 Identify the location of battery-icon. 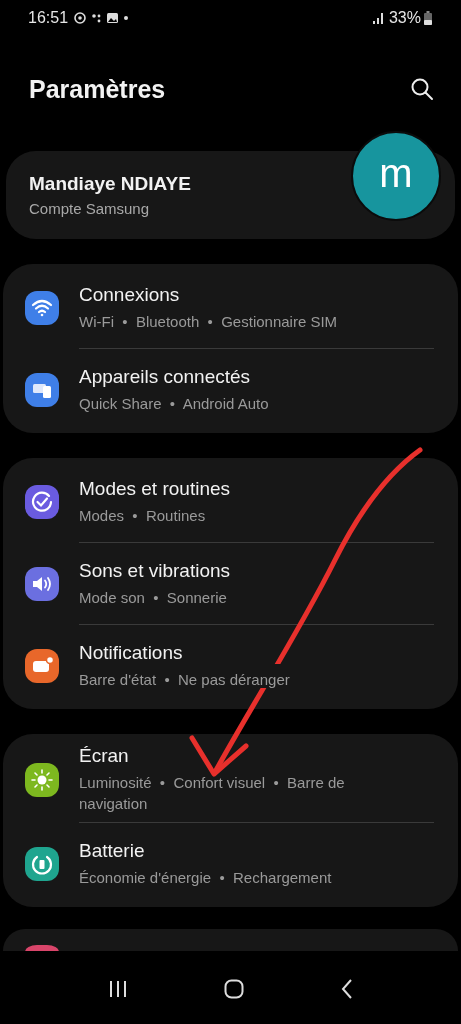
(428, 18).